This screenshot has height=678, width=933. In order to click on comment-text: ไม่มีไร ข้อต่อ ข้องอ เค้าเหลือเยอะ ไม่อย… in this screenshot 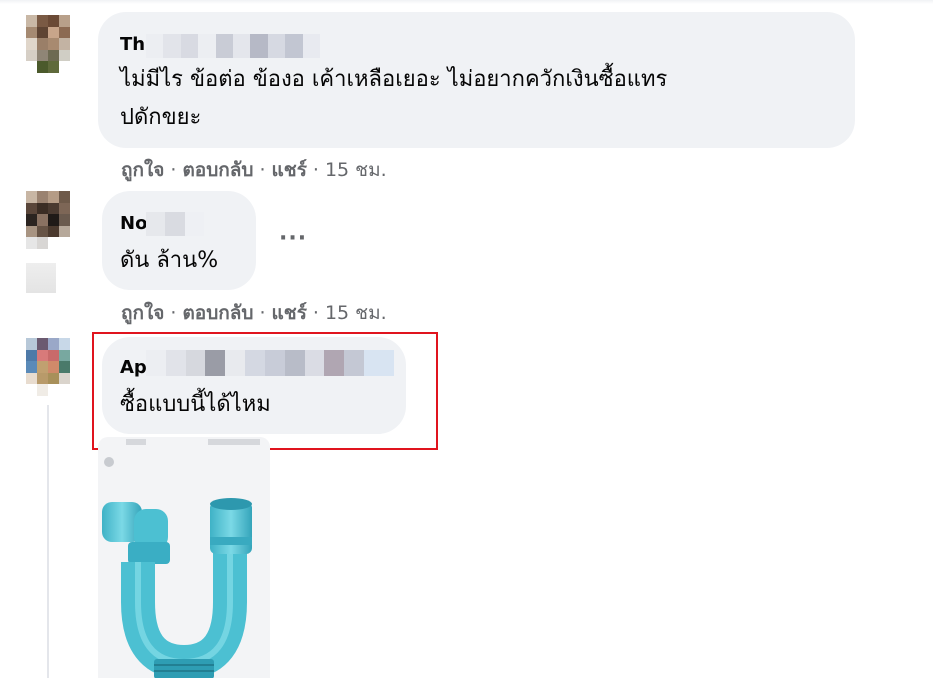, I will do `click(394, 98)`.